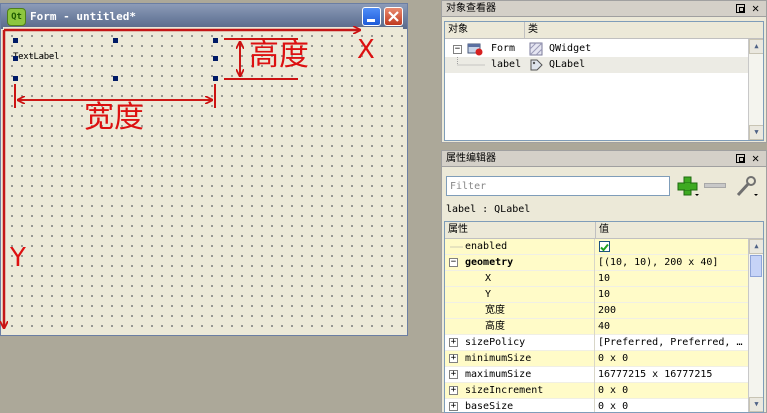  What do you see at coordinates (658, 262) in the screenshot?
I see `property-value: [(10, 10), 200 x 40]` at bounding box center [658, 262].